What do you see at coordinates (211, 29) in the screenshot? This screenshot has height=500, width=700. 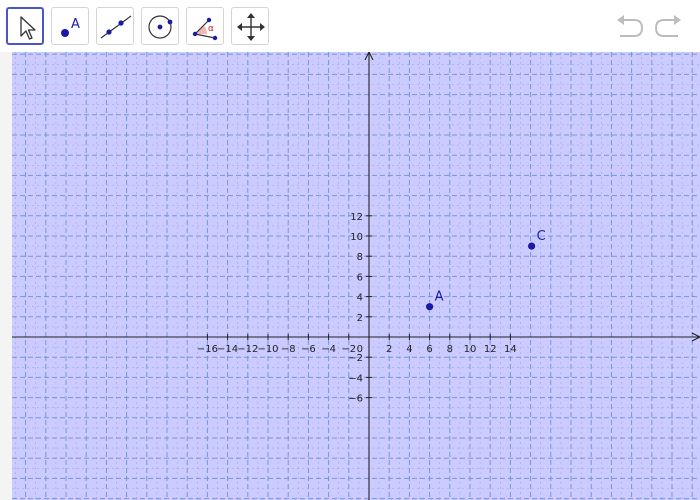 I see `angle-tool-label: α` at bounding box center [211, 29].